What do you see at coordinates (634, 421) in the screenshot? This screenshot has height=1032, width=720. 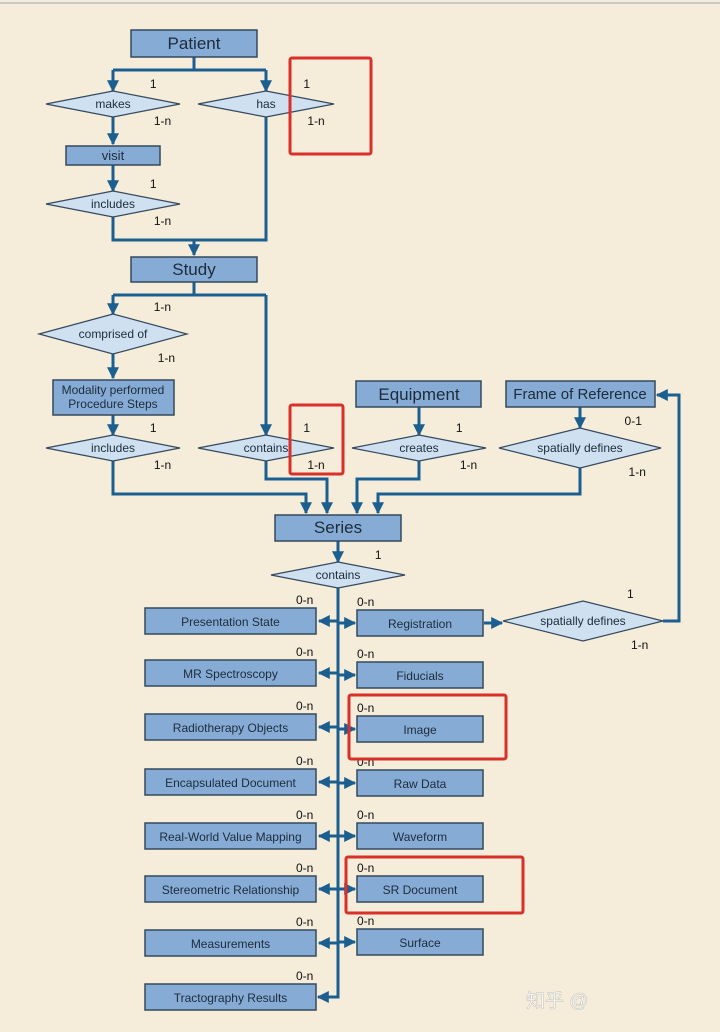 I see `cardinality-top: 0-1` at bounding box center [634, 421].